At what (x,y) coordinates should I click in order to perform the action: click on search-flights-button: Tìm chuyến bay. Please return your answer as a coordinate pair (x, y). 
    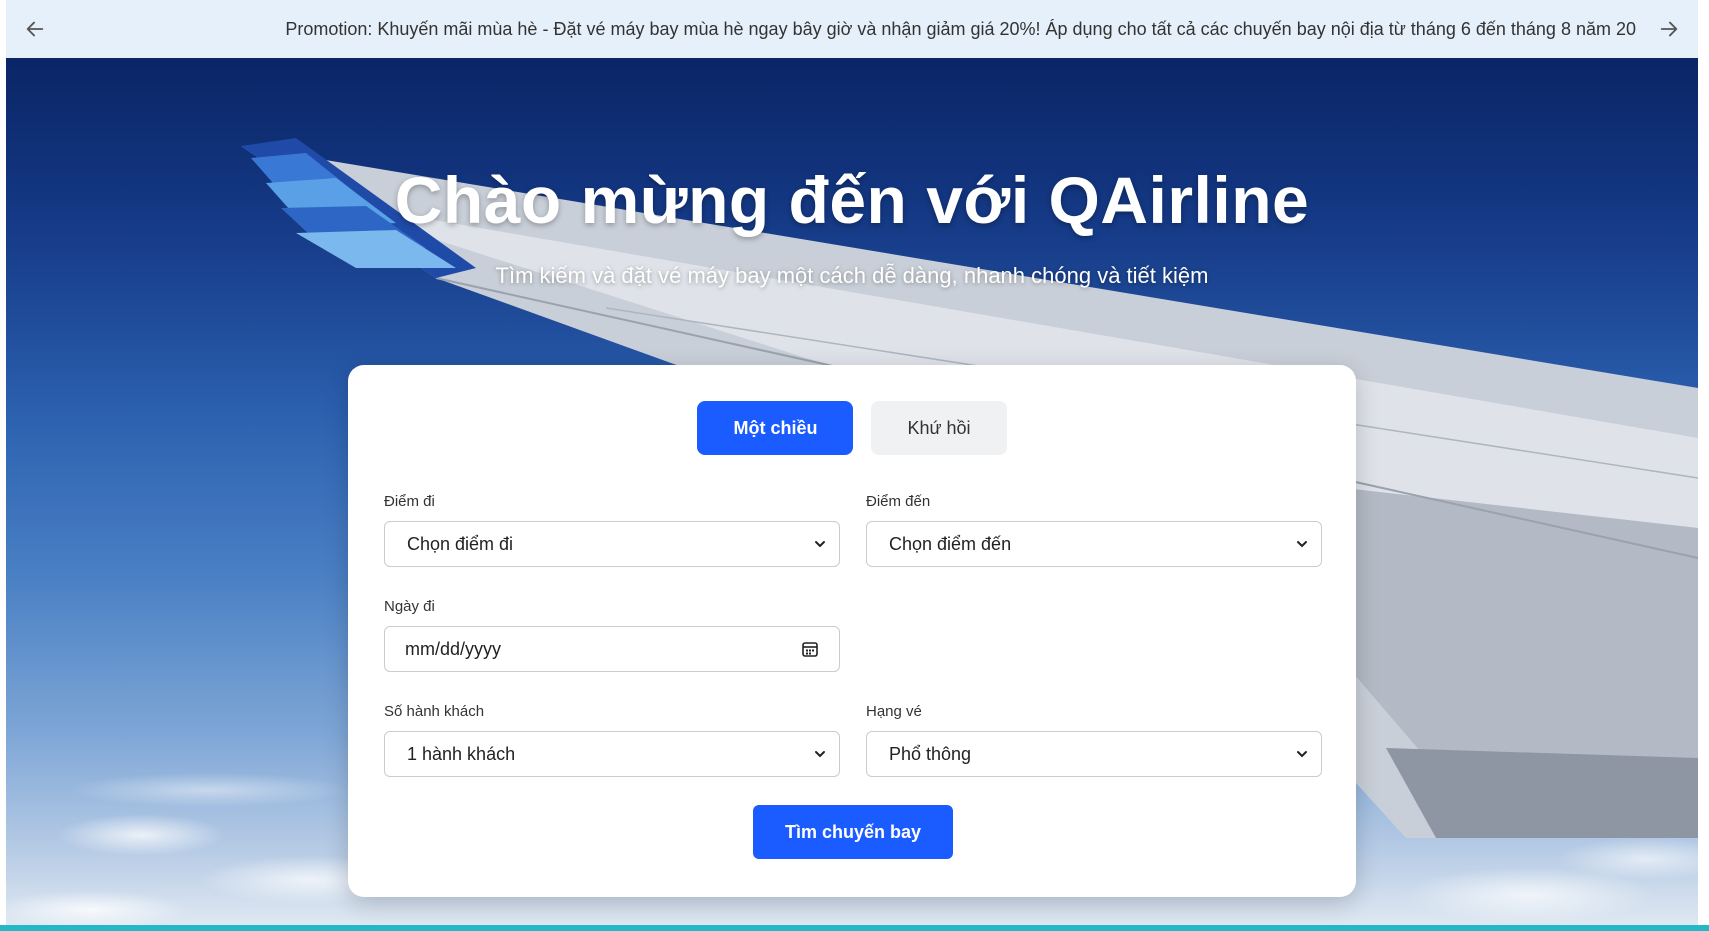
    Looking at the image, I should click on (853, 832).